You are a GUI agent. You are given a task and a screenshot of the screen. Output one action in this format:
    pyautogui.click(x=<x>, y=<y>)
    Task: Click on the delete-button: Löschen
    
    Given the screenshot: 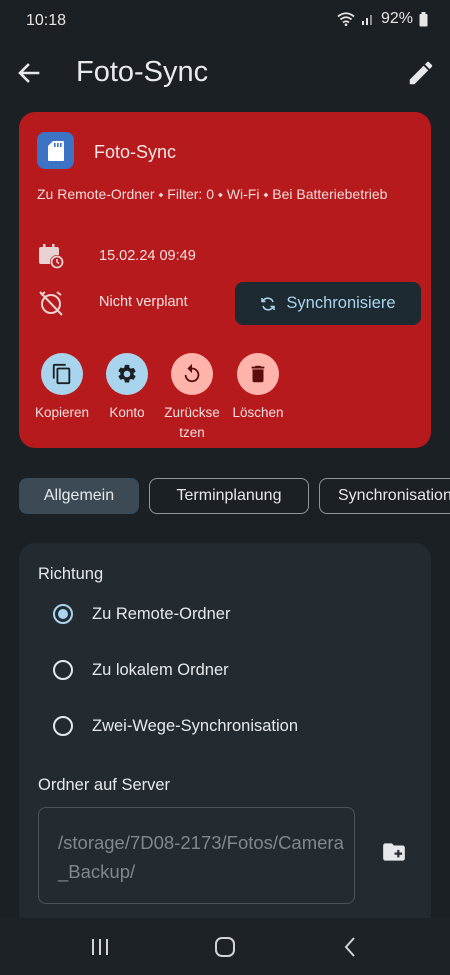 What is the action you would take?
    pyautogui.click(x=258, y=388)
    